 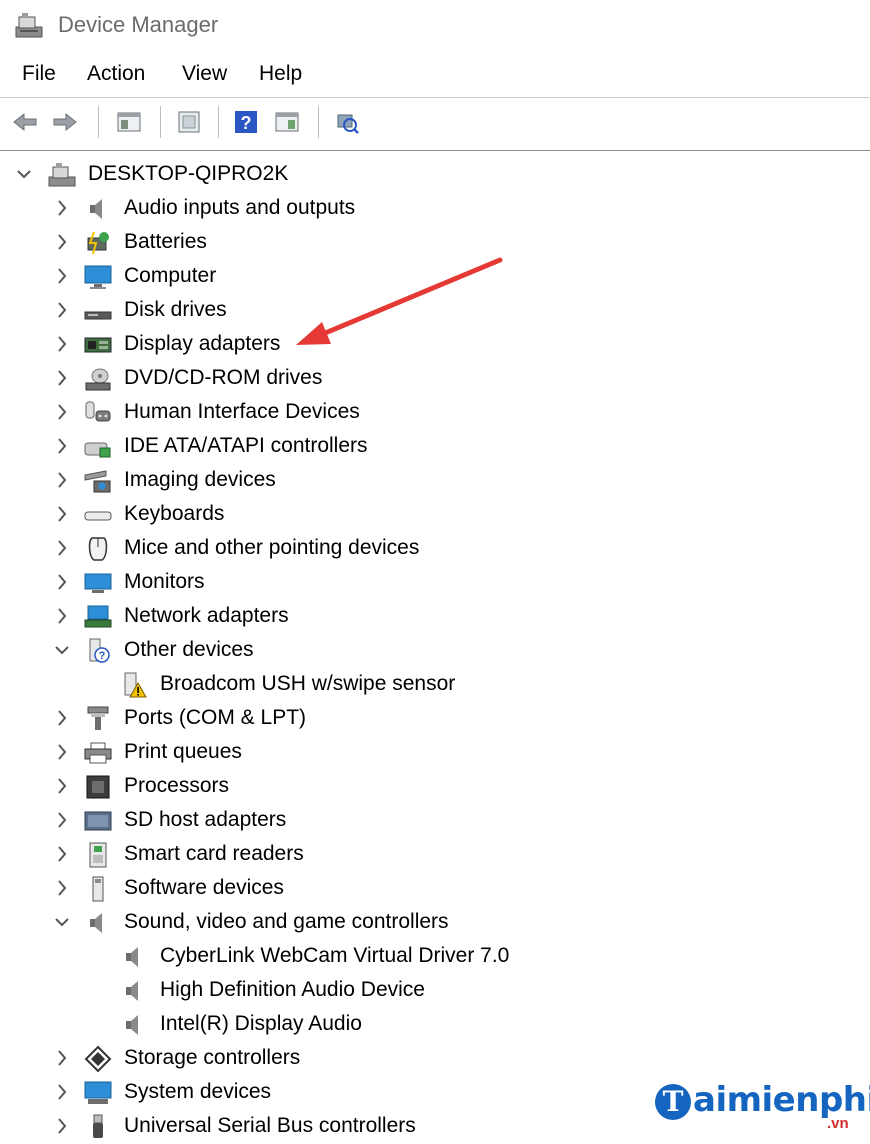 I want to click on menu-bar: File Action View Help, so click(x=435, y=75).